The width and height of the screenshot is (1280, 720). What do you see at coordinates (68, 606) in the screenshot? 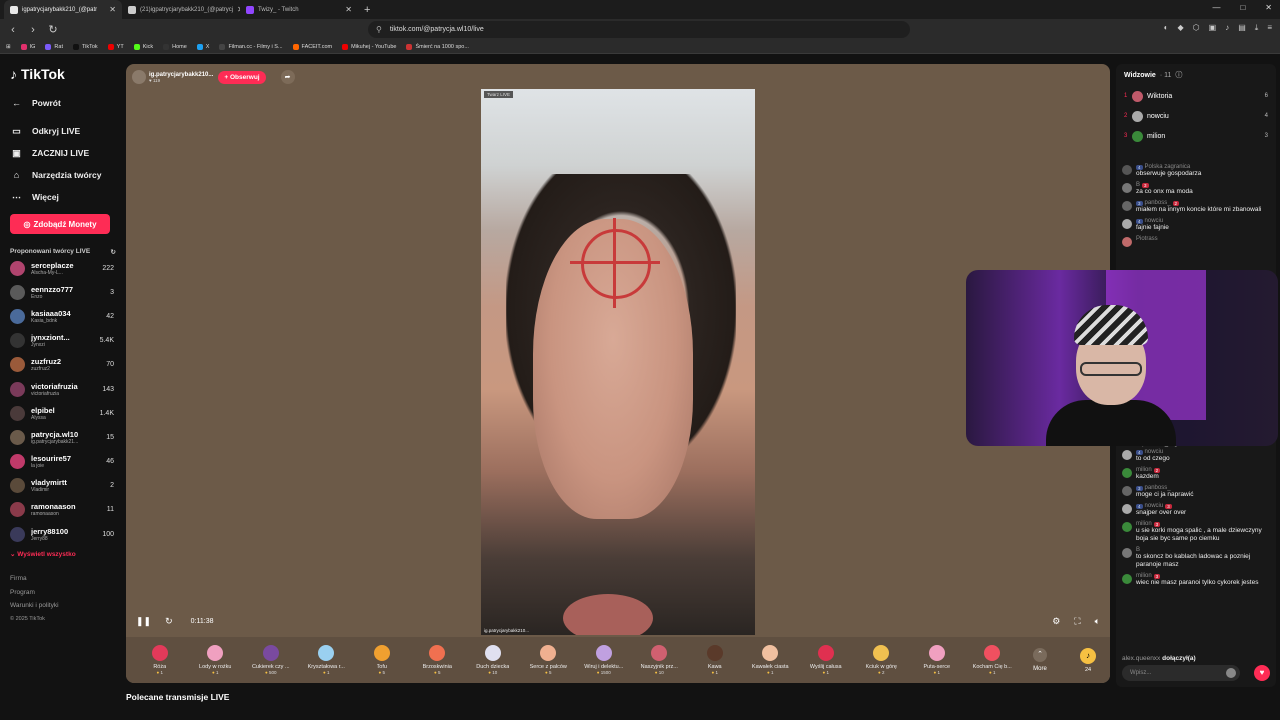
I see `footer-link: Warunki i polityki` at bounding box center [68, 606].